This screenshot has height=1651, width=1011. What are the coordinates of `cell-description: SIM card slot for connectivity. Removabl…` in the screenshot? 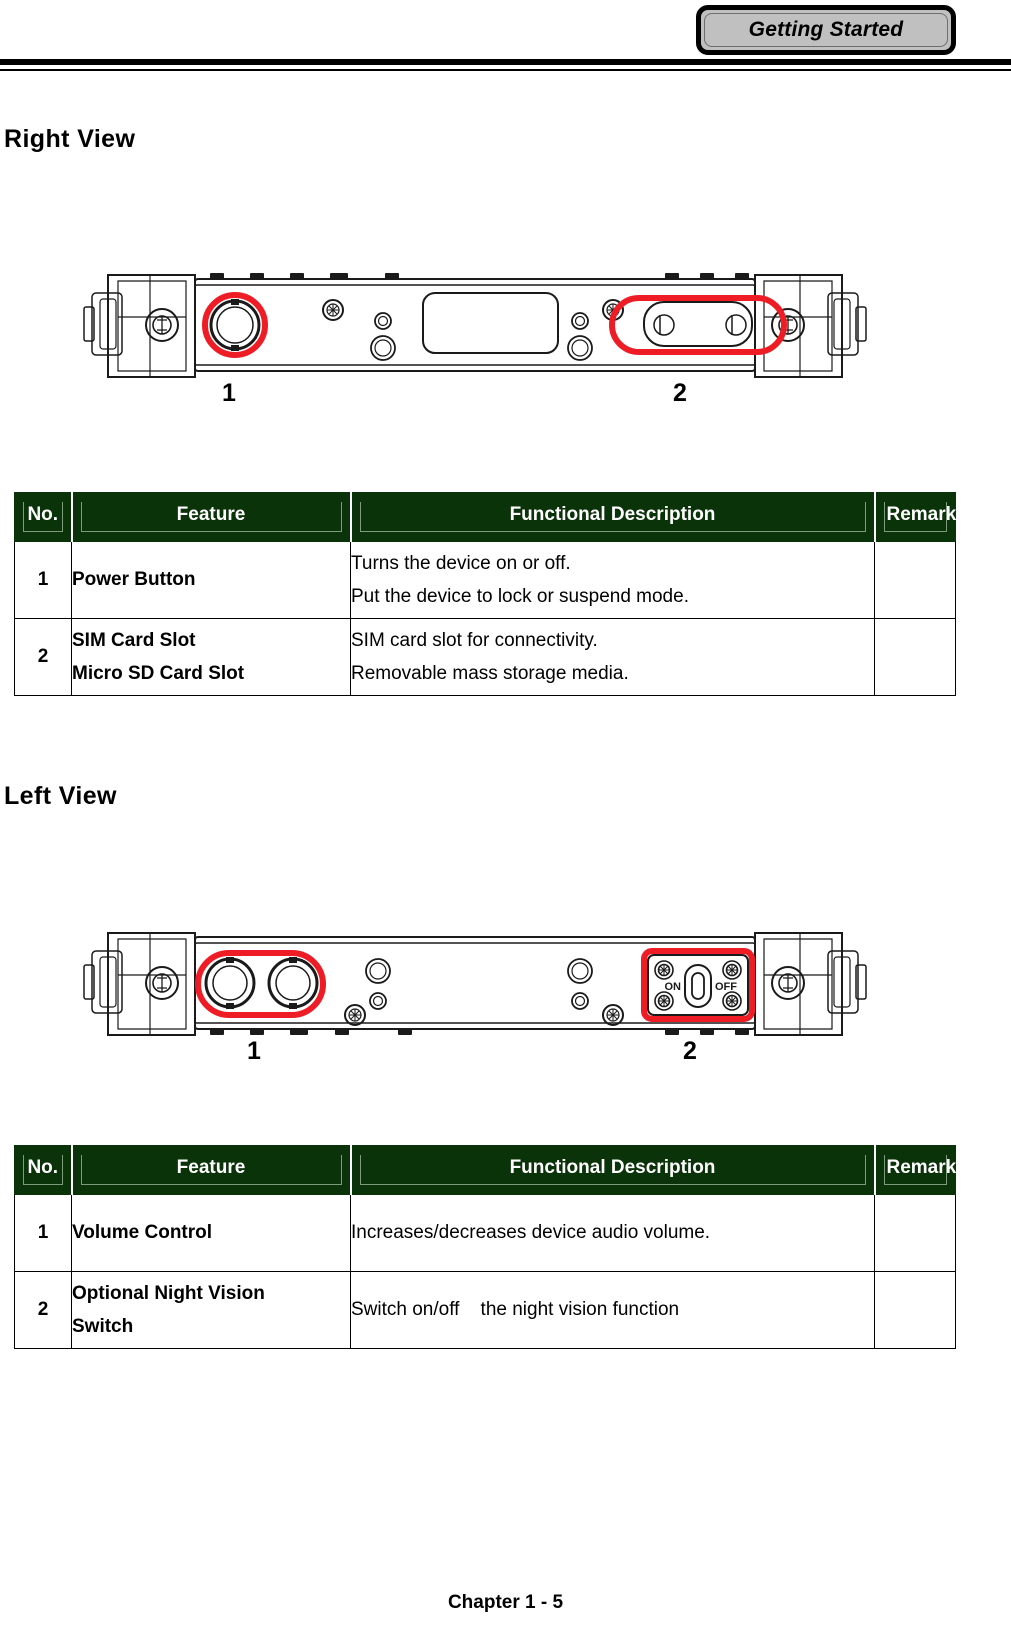 It's located at (612, 657).